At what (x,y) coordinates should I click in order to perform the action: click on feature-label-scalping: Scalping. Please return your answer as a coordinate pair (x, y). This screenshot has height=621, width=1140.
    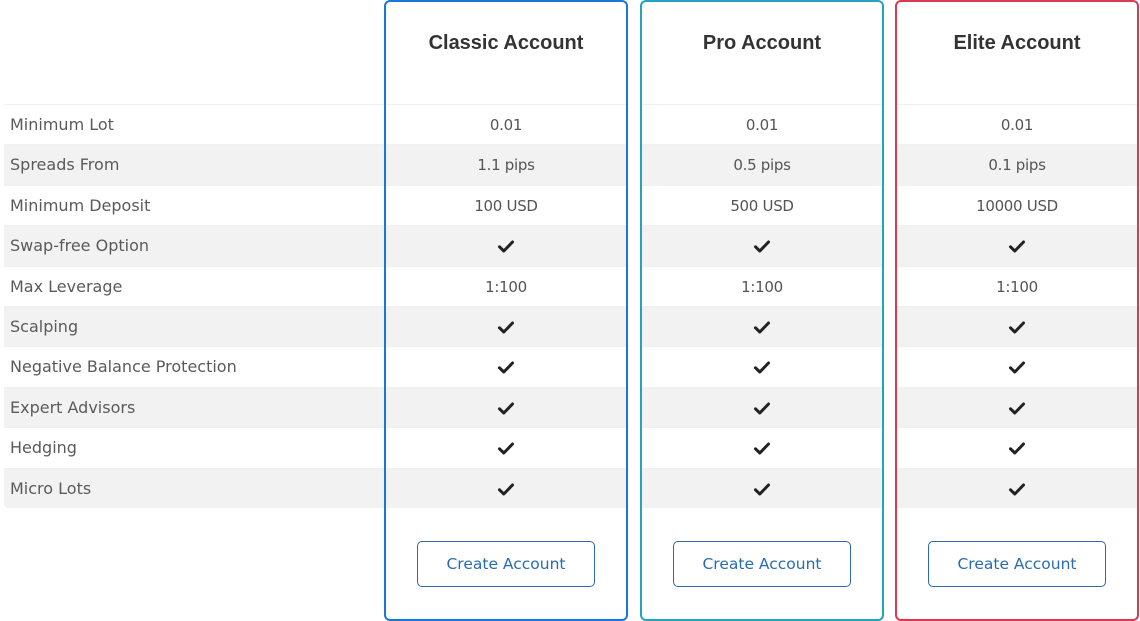
    Looking at the image, I should click on (195, 326).